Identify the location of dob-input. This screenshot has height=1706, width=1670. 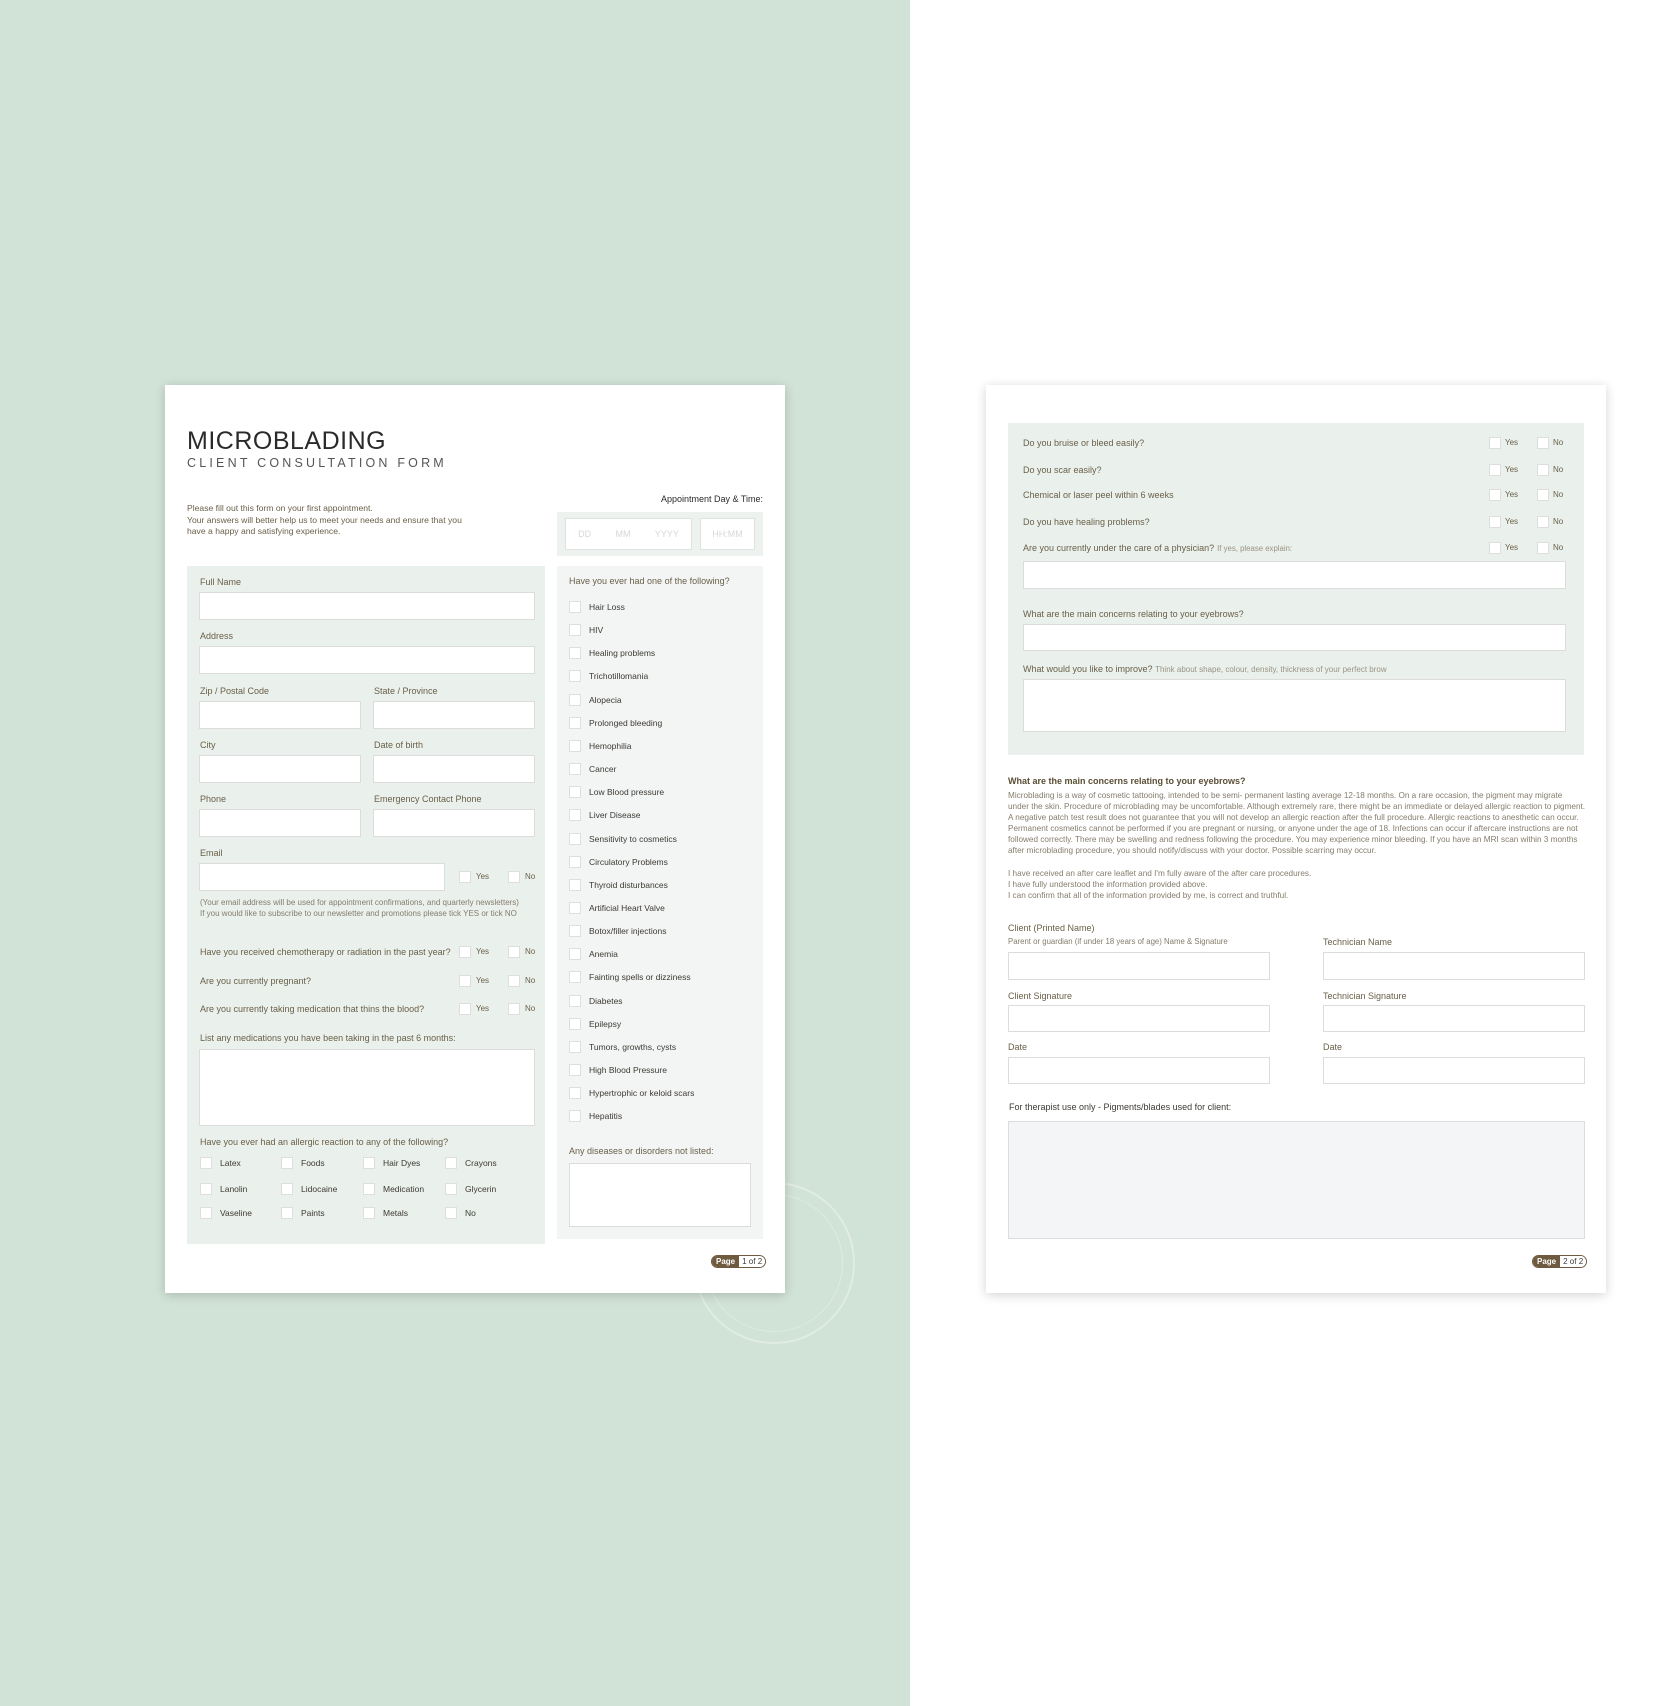
(454, 769).